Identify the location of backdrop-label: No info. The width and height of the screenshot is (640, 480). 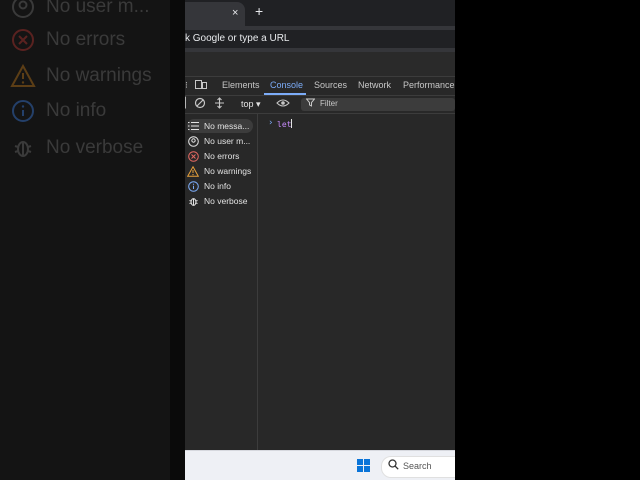
(76, 110).